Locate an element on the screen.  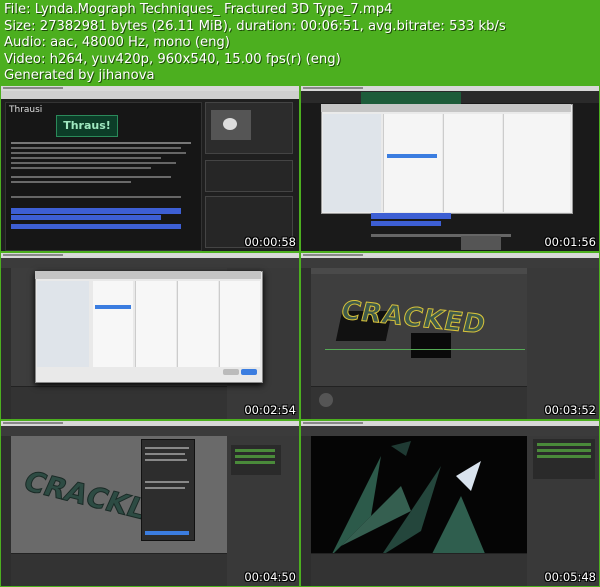
timestamp: 00:01:56 is located at coordinates (570, 242).